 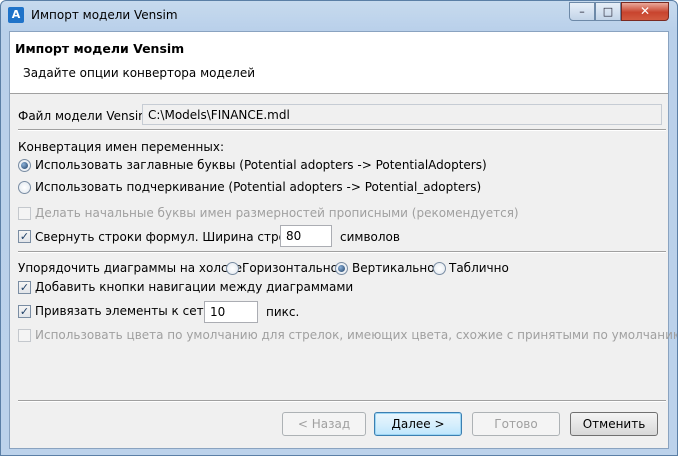 I want to click on page-subtitle: Задайте опции конвертора моделей, so click(x=139, y=73).